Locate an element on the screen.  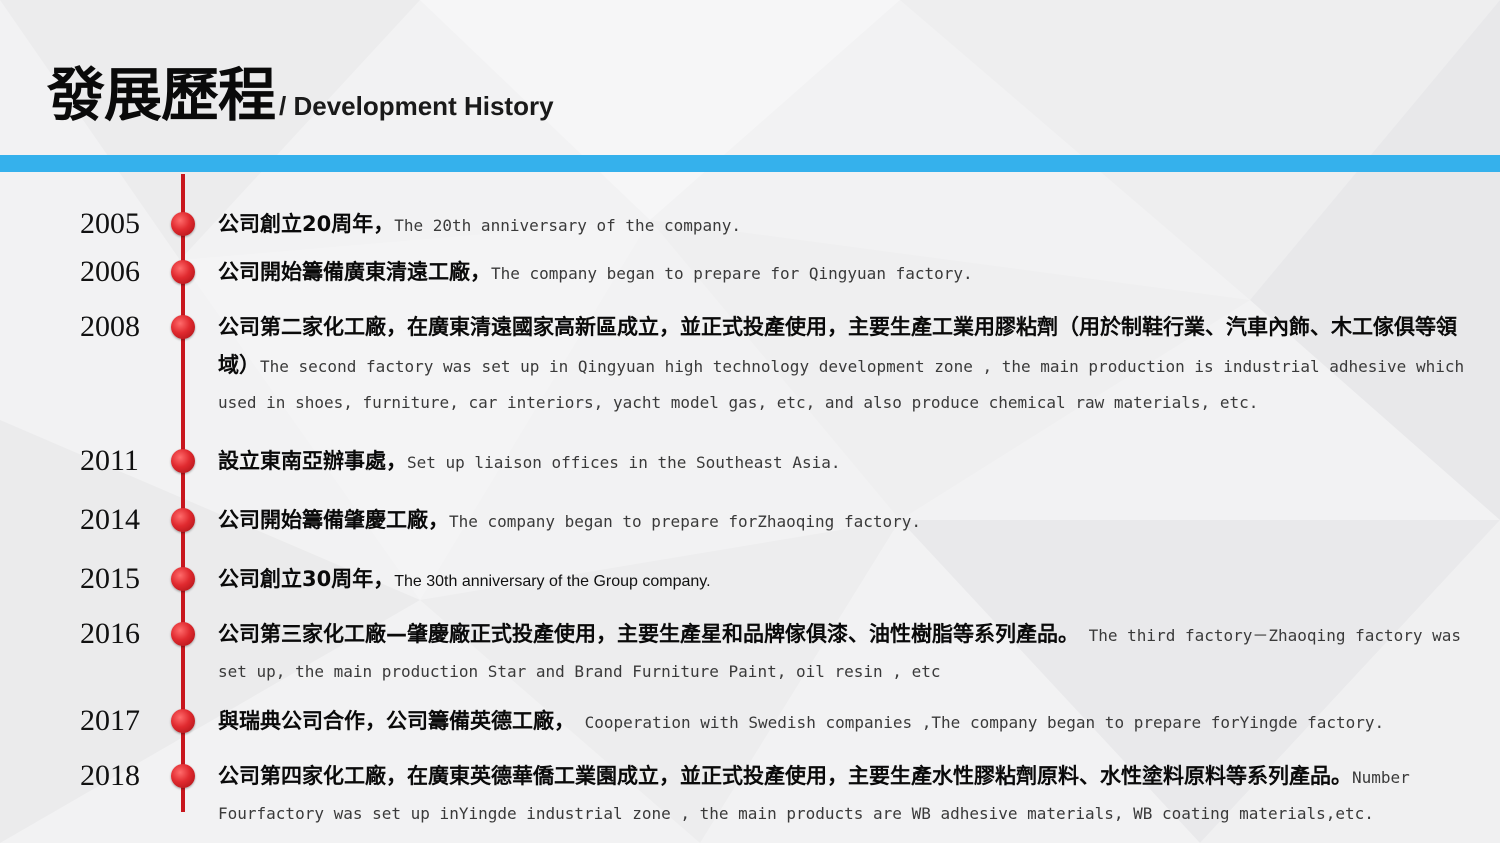
page-title: 發展歷程 / Development History is located at coordinates (300, 90).